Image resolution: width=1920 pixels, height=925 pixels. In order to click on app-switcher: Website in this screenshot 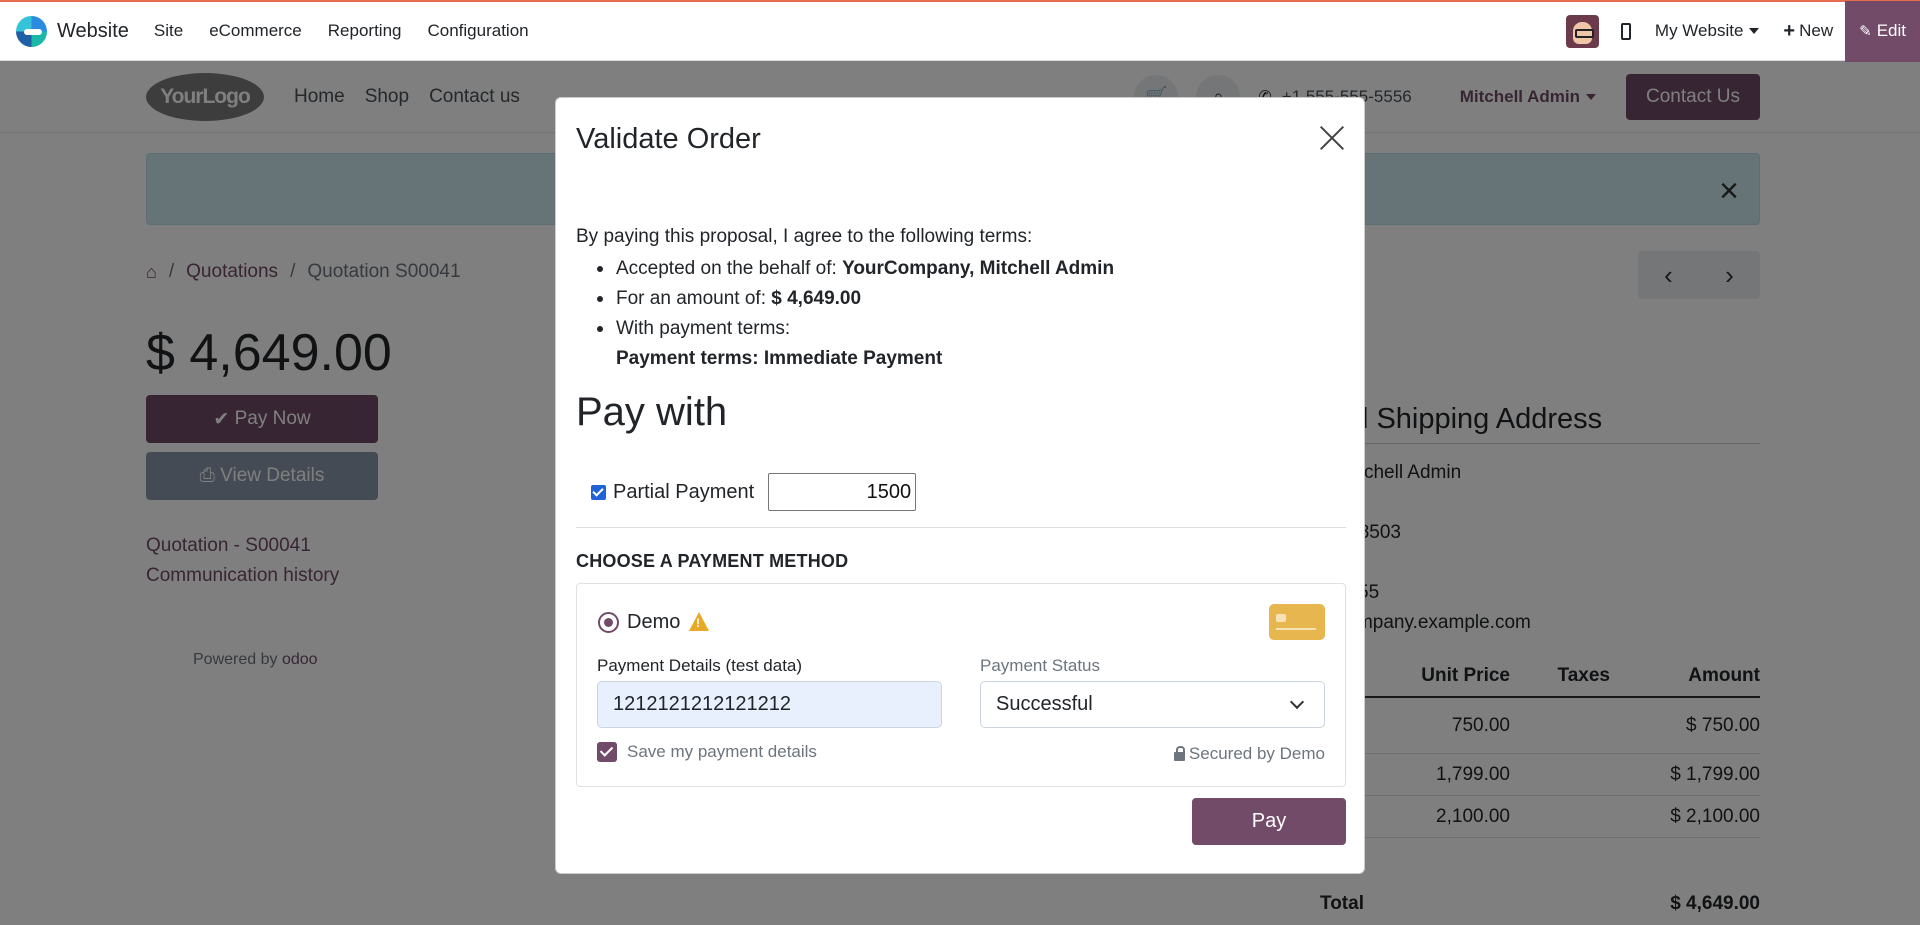, I will do `click(72, 31)`.